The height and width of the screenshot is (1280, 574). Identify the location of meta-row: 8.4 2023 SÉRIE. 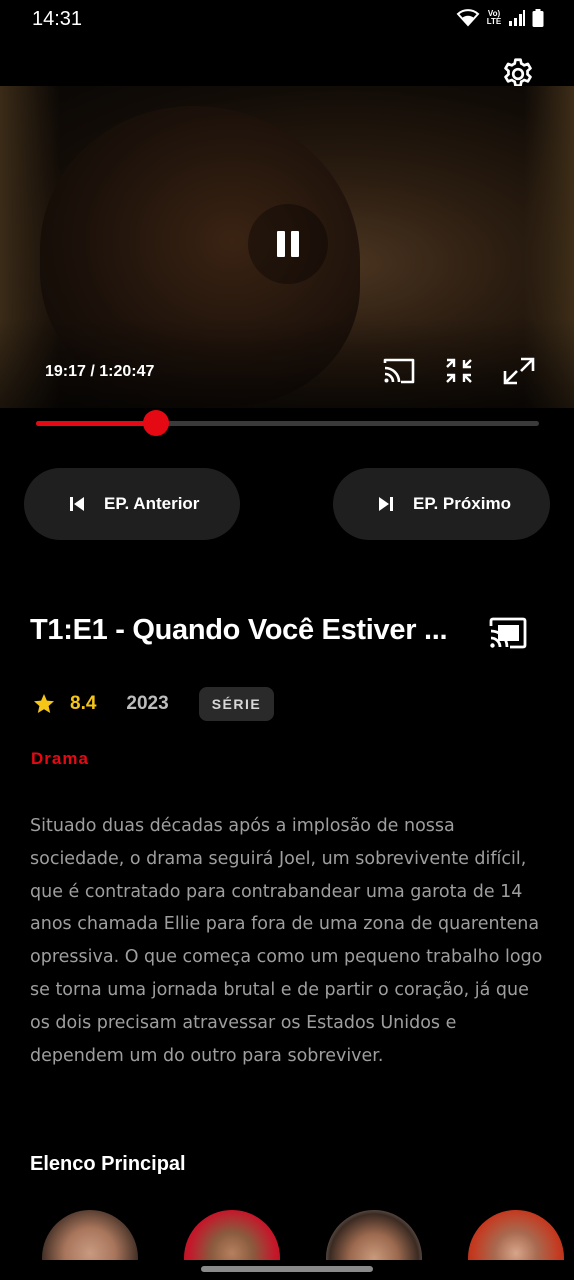
(153, 704).